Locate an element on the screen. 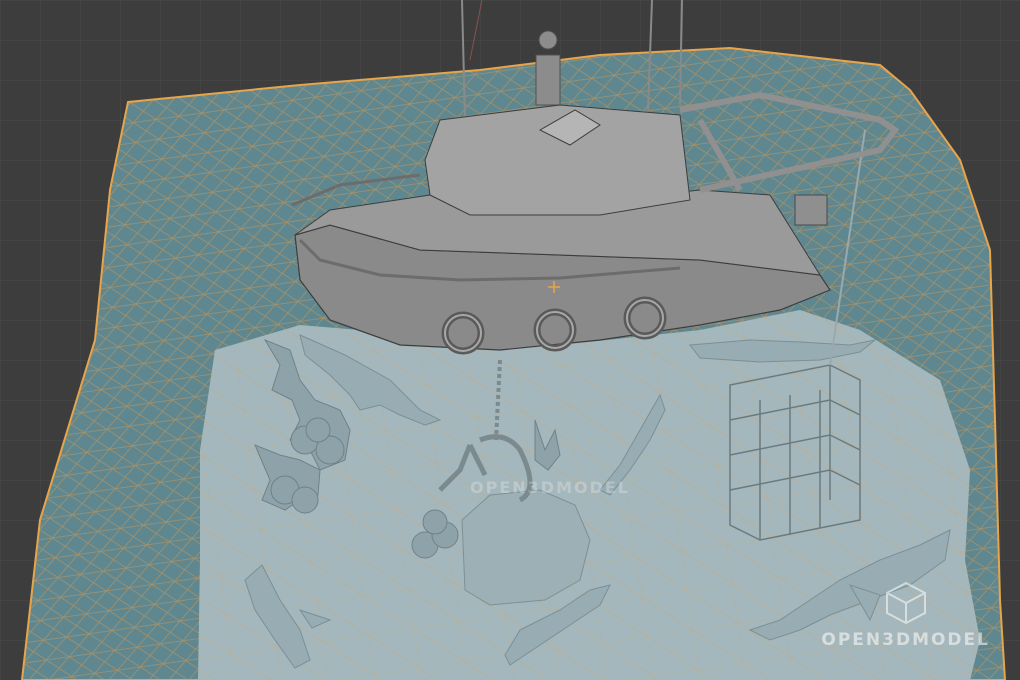 This screenshot has height=680, width=1020. winch is located at coordinates (811, 210).